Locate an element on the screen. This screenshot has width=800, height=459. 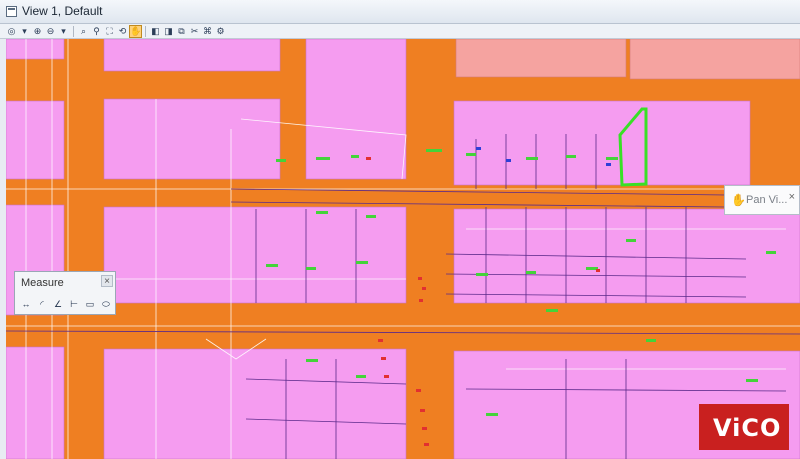
hand-icon: ✋ is located at coordinates (738, 200).